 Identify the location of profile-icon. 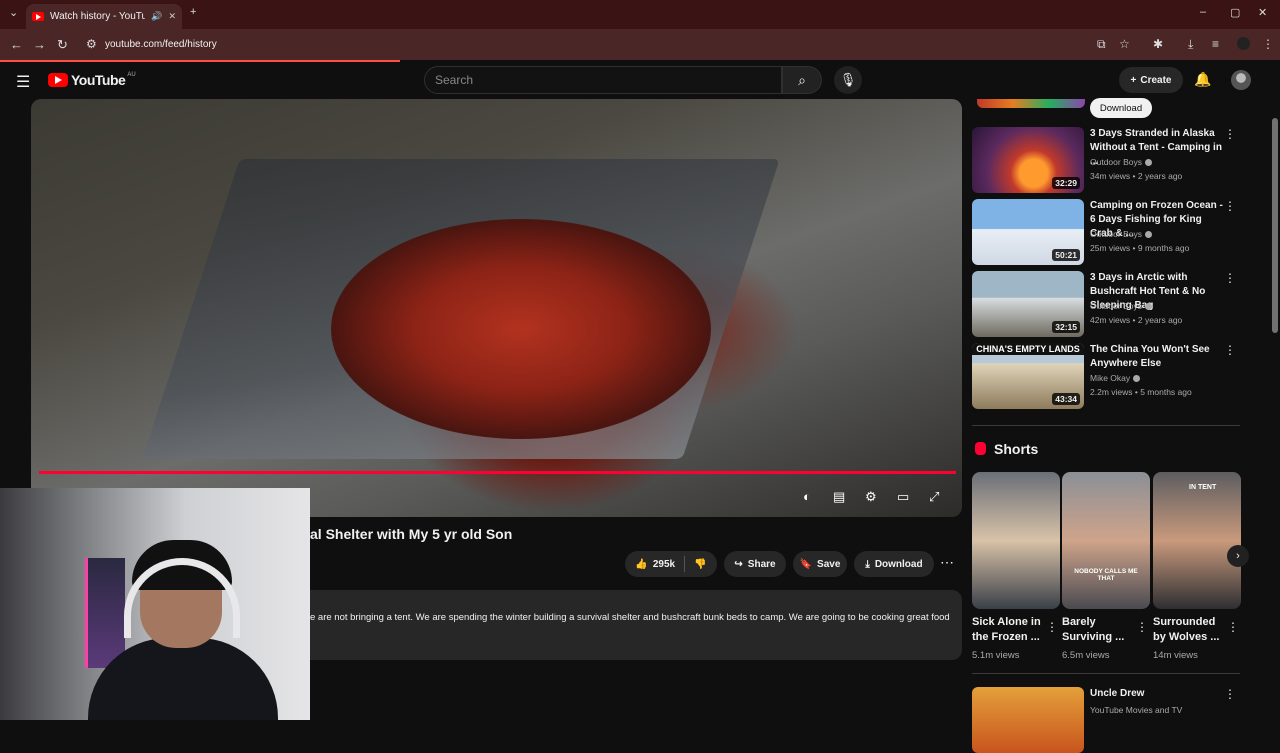
(1243, 43).